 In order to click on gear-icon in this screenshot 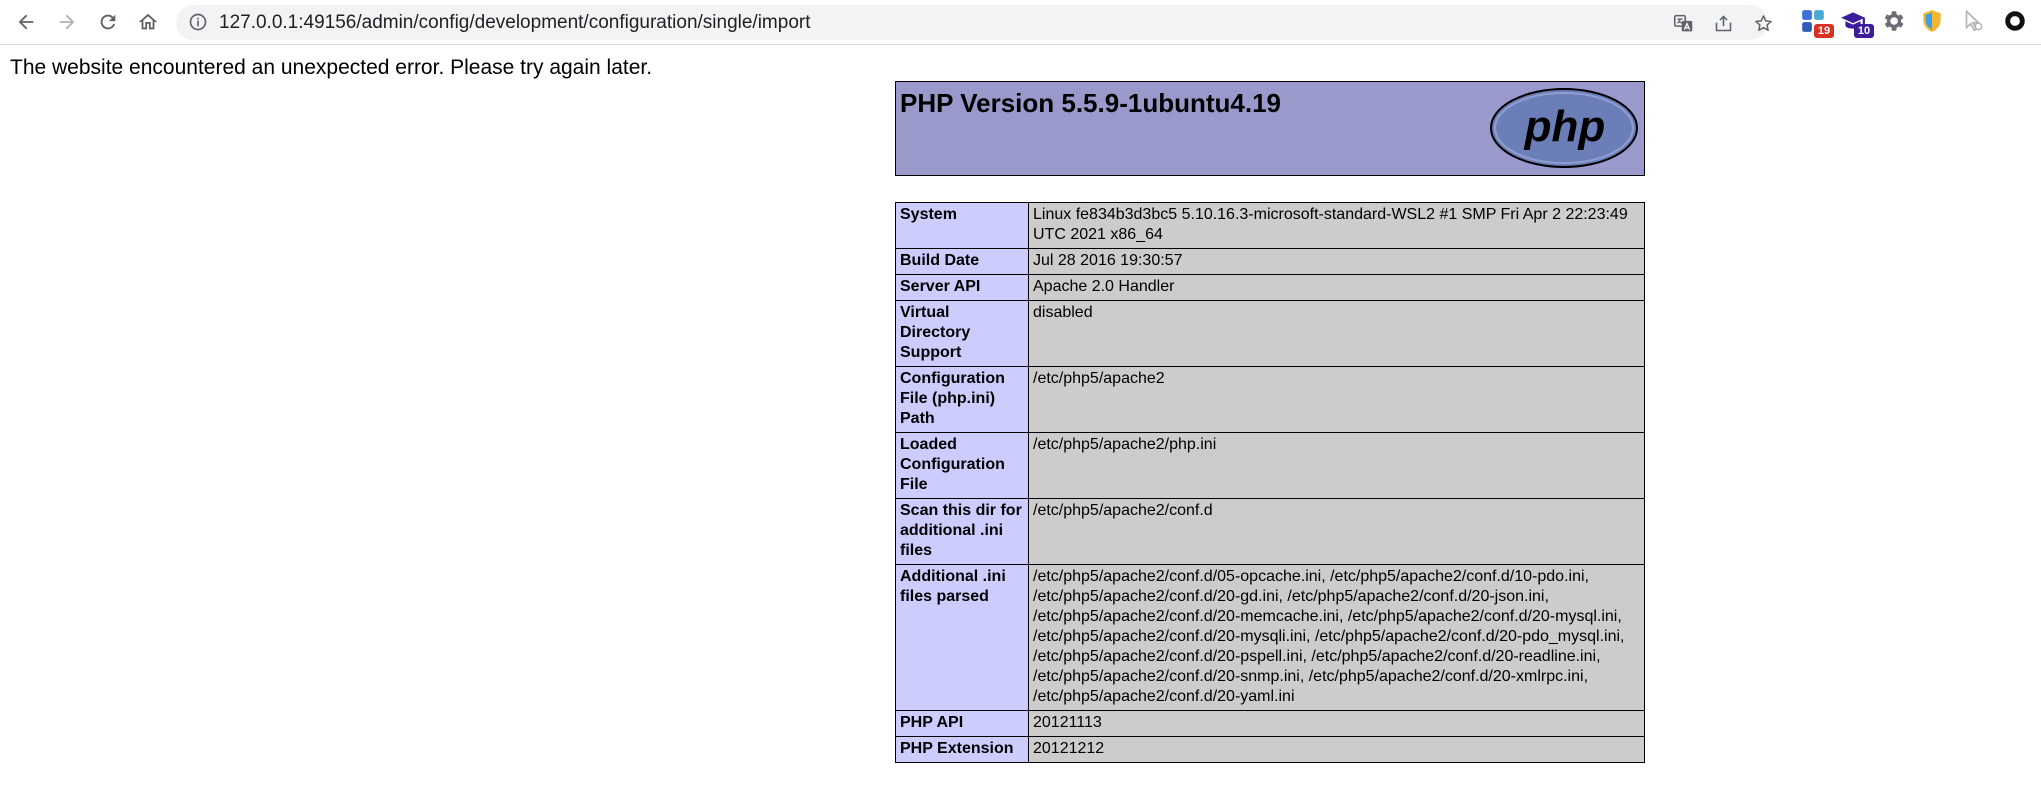, I will do `click(1894, 21)`.